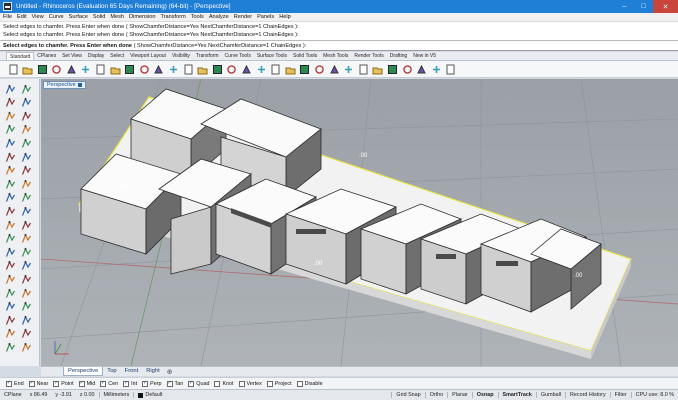 This screenshot has width=678, height=400. What do you see at coordinates (436, 69) in the screenshot?
I see `help-icon` at bounding box center [436, 69].